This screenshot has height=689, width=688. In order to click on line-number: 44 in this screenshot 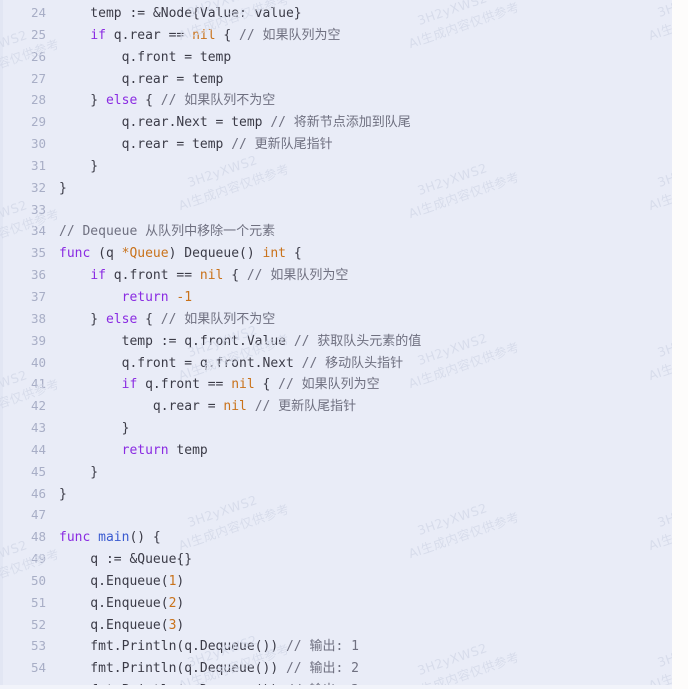, I will do `click(38, 449)`.